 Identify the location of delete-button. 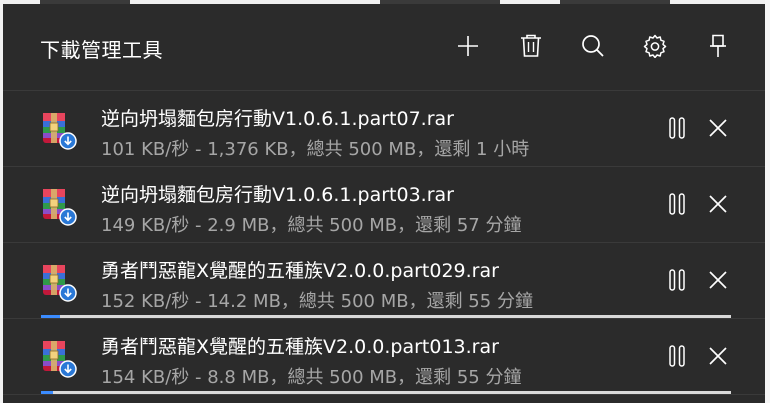
(531, 46).